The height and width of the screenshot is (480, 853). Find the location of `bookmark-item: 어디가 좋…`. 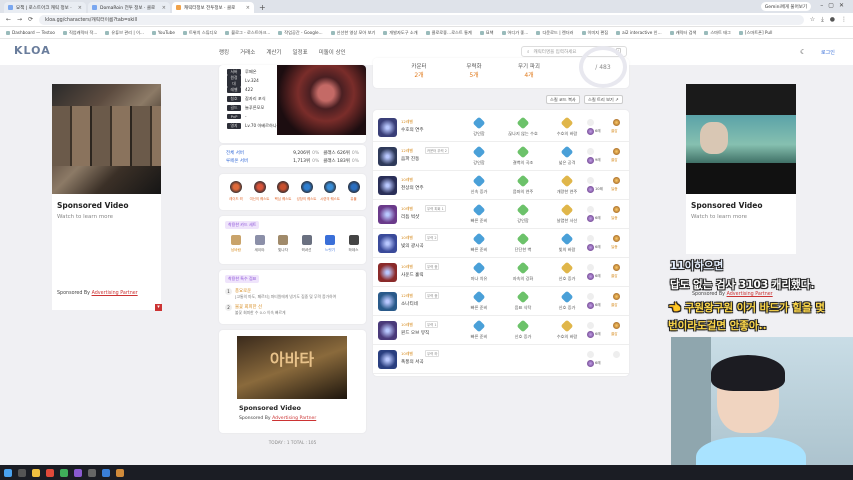

bookmark-item: 어디가 좋… is located at coordinates (514, 33).